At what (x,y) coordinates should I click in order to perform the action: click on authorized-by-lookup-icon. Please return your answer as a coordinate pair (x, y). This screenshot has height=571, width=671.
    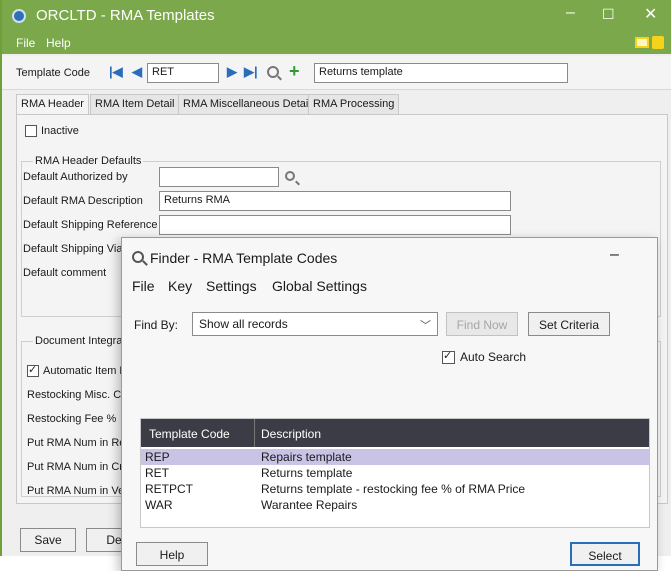
    Looking at the image, I should click on (290, 176).